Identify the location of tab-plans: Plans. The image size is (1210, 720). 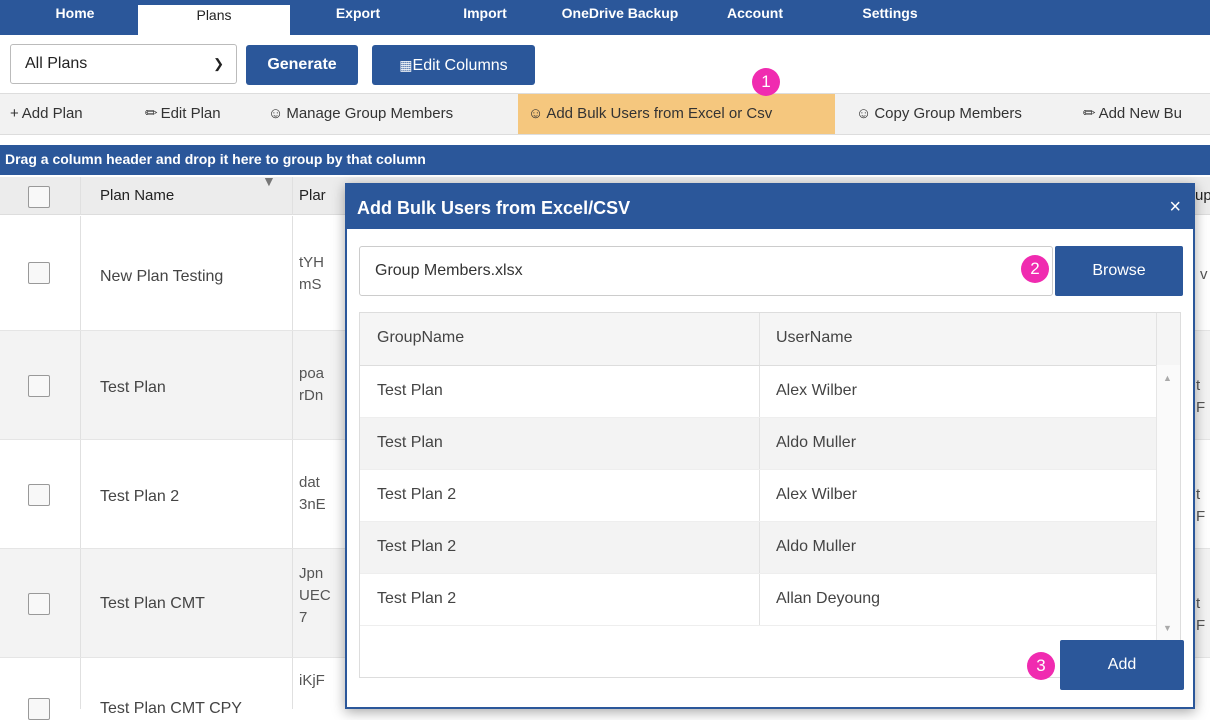
(214, 20).